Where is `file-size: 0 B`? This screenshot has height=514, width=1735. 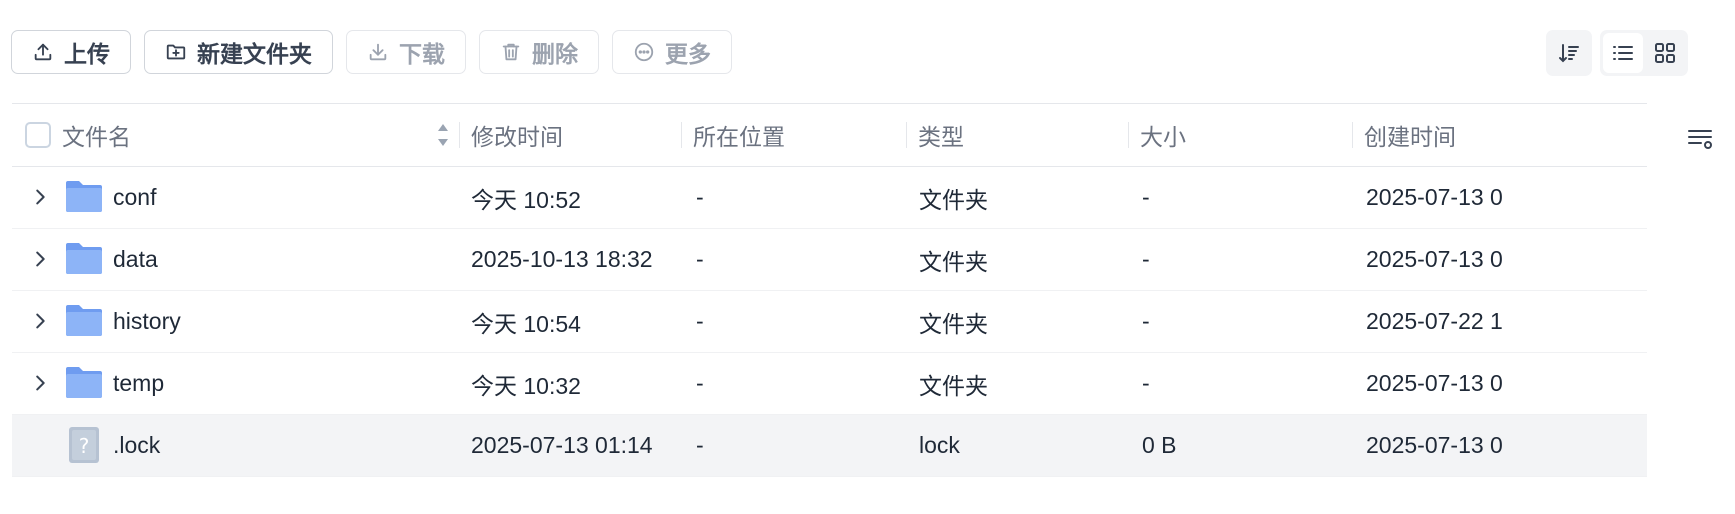 file-size: 0 B is located at coordinates (1159, 445).